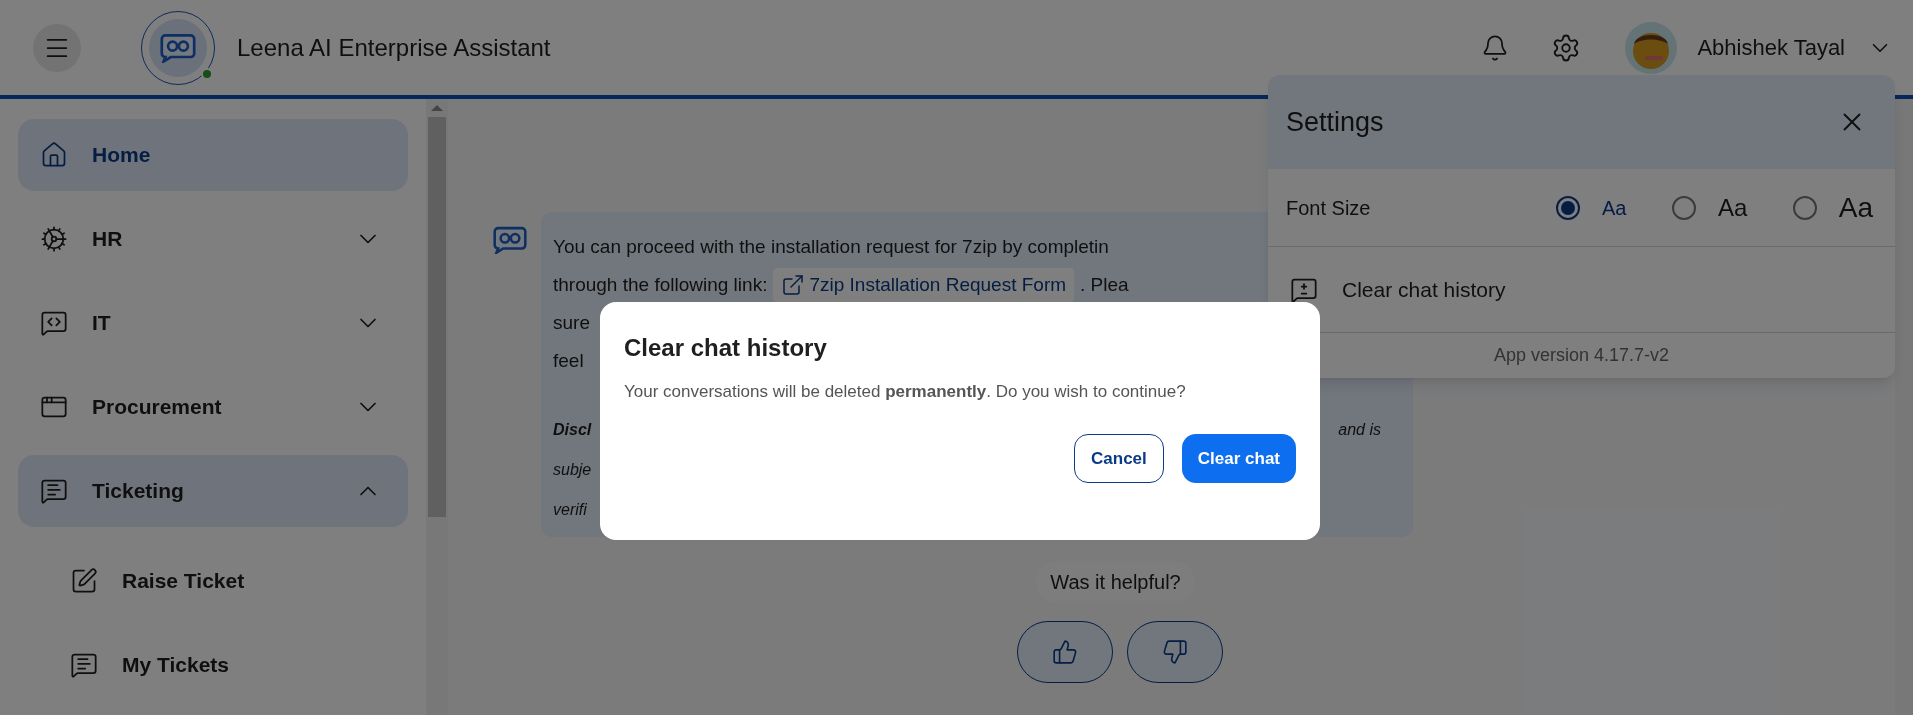 The image size is (1913, 715). What do you see at coordinates (57, 47) in the screenshot?
I see `menu-button` at bounding box center [57, 47].